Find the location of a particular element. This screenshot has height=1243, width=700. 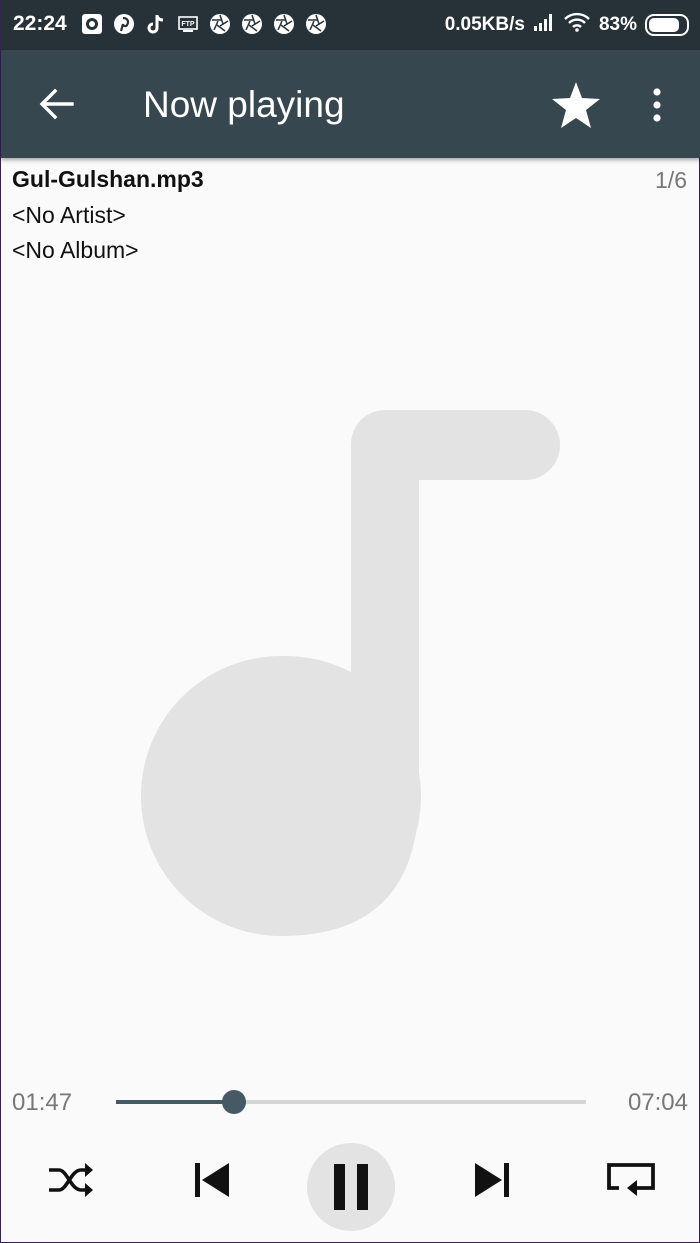

battery-icon is located at coordinates (667, 25).